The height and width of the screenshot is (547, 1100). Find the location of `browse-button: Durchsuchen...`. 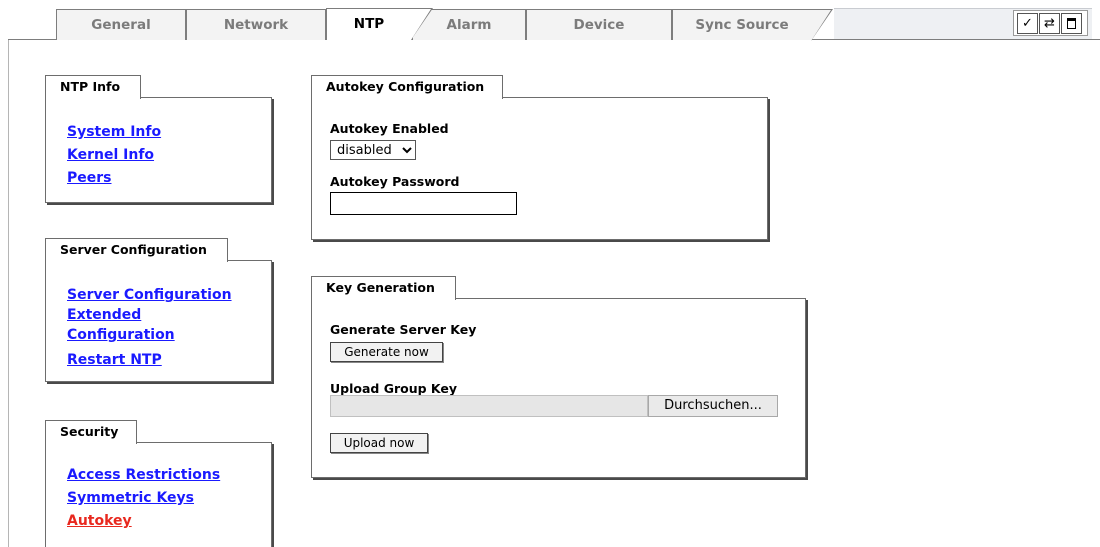

browse-button: Durchsuchen... is located at coordinates (713, 406).